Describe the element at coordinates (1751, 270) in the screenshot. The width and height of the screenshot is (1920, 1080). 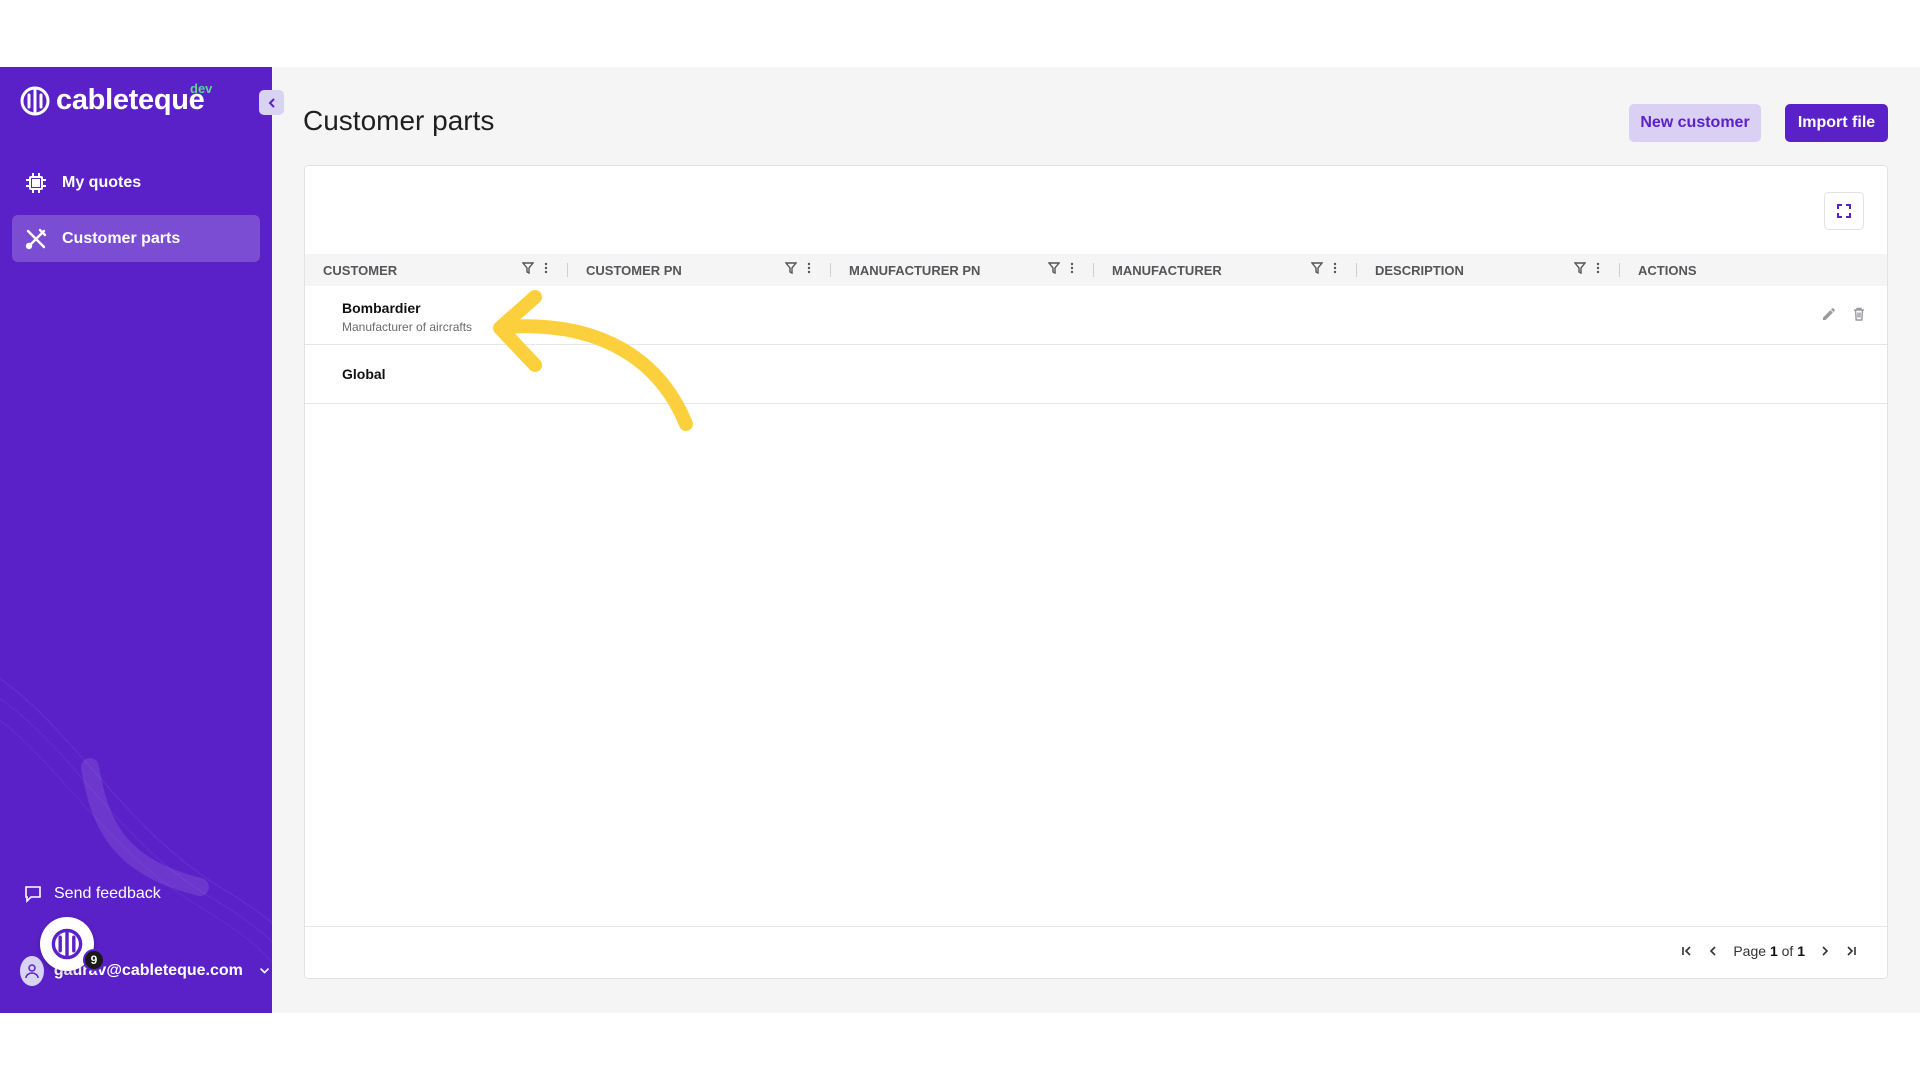
I see `column-header-actions: ACTIONS` at that location.